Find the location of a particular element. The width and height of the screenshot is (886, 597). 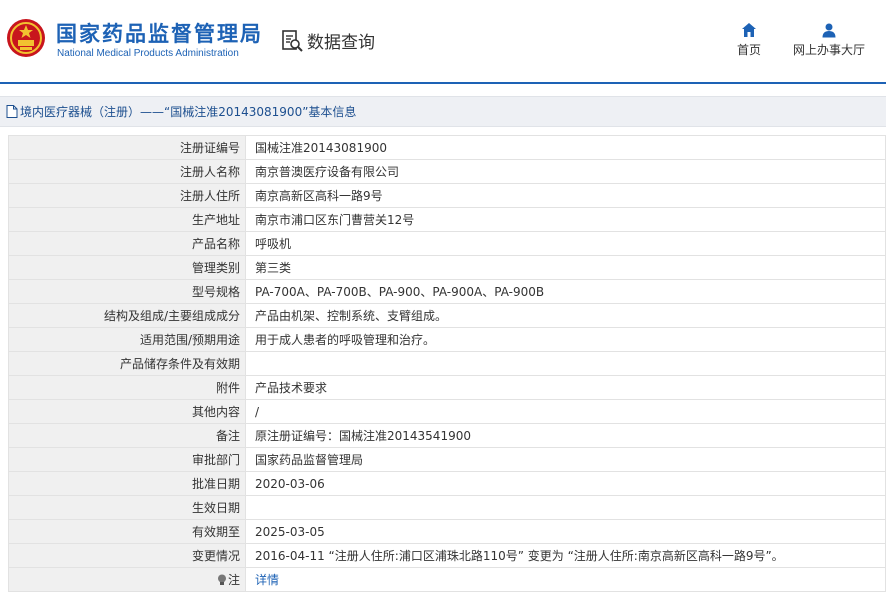

field-label: 其他内容 is located at coordinates (127, 411).